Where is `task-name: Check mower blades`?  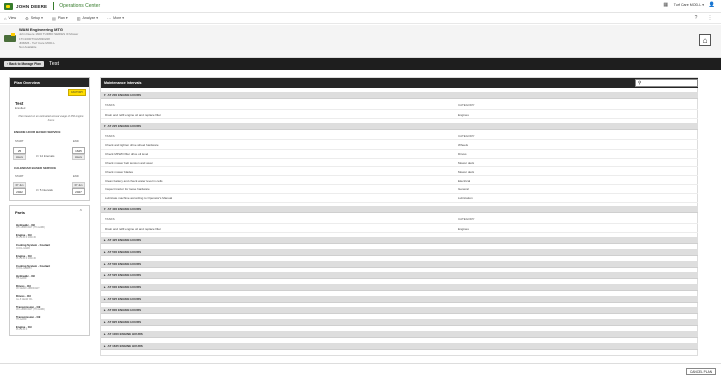 task-name: Check mower blades is located at coordinates (119, 171).